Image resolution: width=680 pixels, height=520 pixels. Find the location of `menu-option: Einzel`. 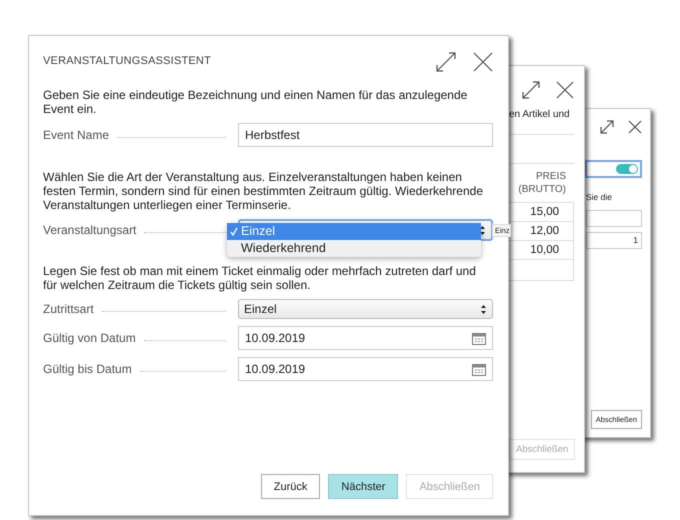

menu-option: Einzel is located at coordinates (354, 231).